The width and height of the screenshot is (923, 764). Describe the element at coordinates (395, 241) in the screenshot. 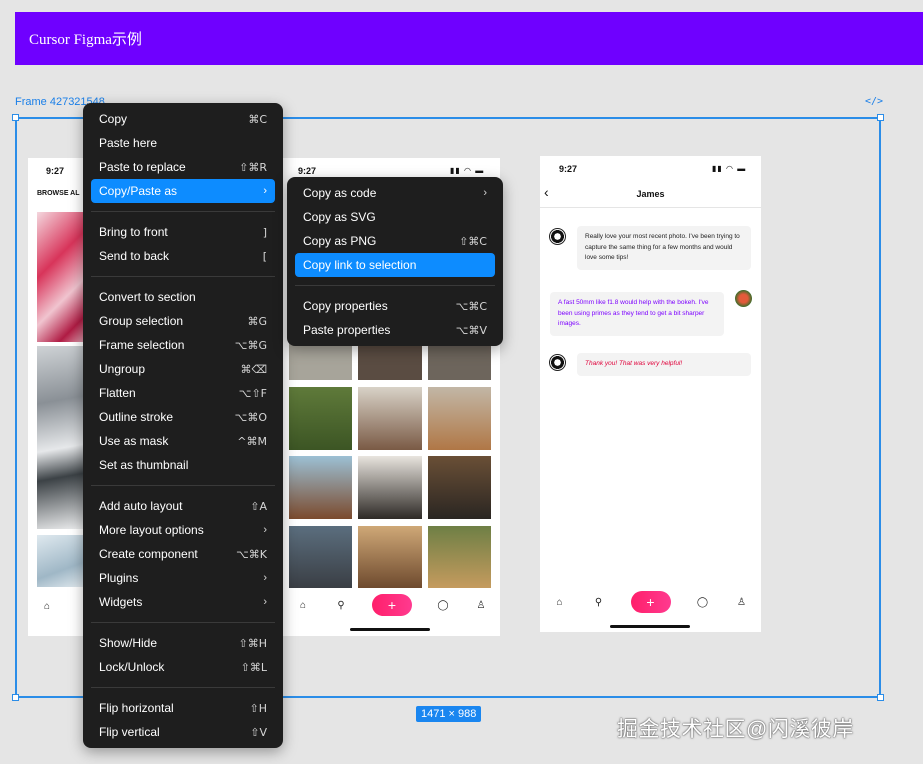

I see `submenu-item-copy-as-png: Copy as PNG ⇧⌘C` at that location.